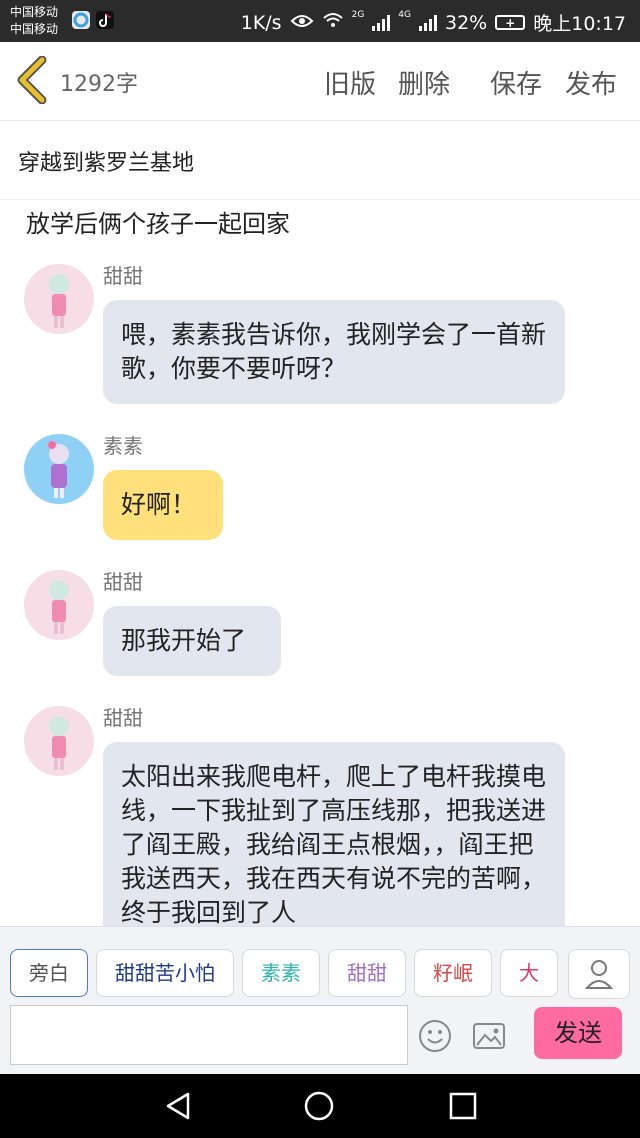 The width and height of the screenshot is (640, 1138). I want to click on manage-characters-button, so click(599, 974).